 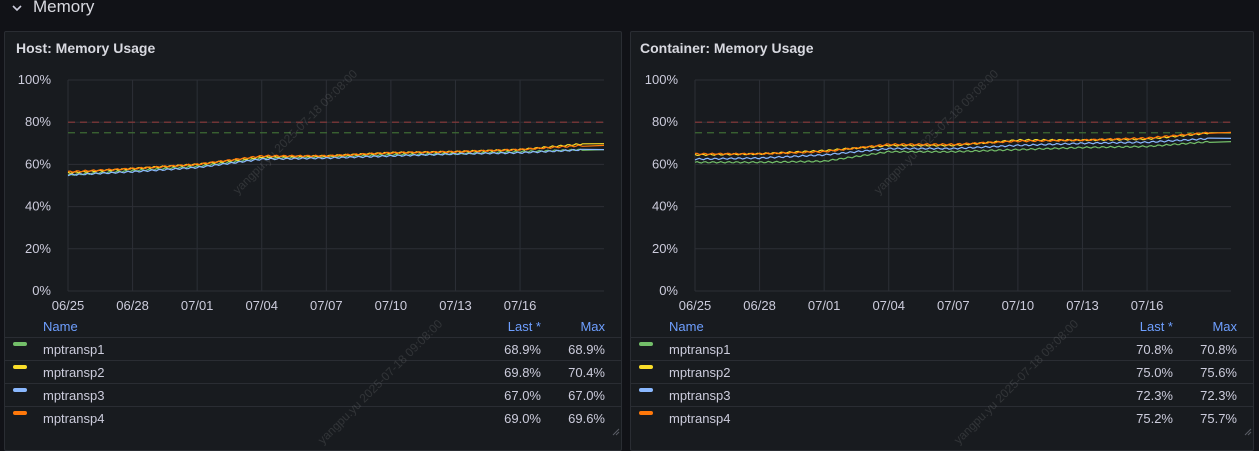 I want to click on legend-max-value: 70.8%, so click(x=1218, y=349).